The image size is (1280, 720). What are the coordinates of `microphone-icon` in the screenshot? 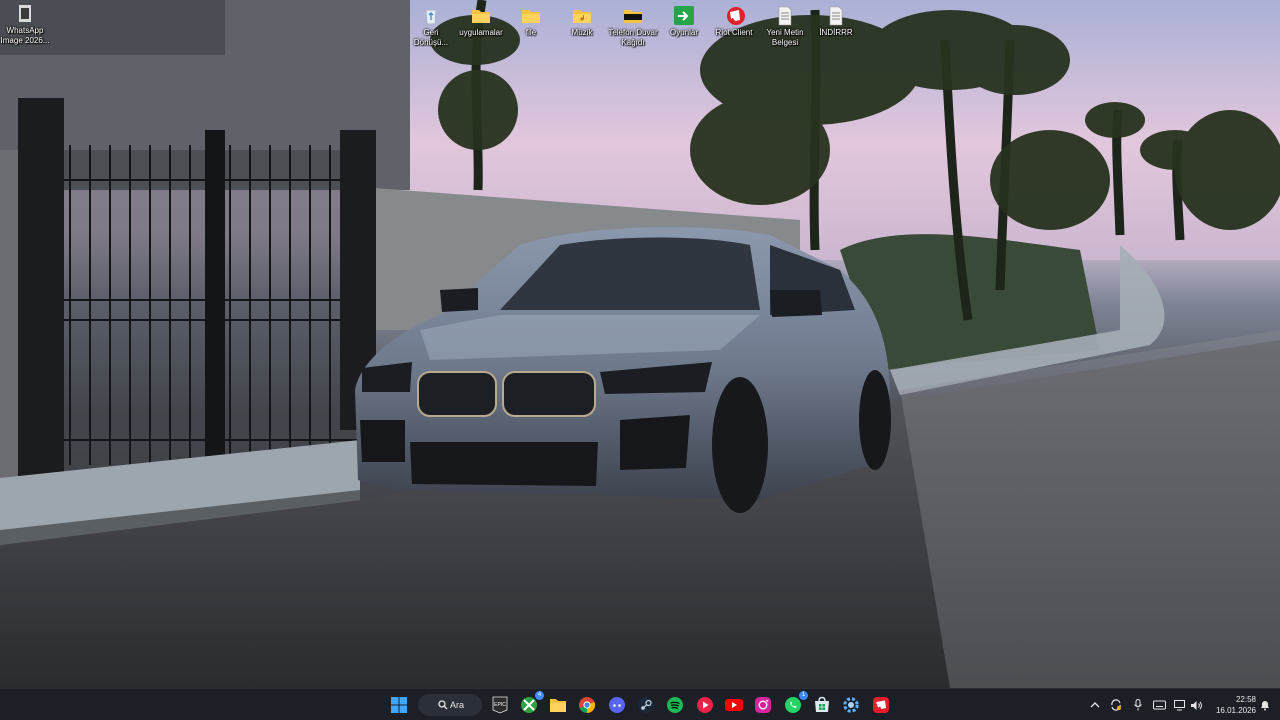 It's located at (1138, 705).